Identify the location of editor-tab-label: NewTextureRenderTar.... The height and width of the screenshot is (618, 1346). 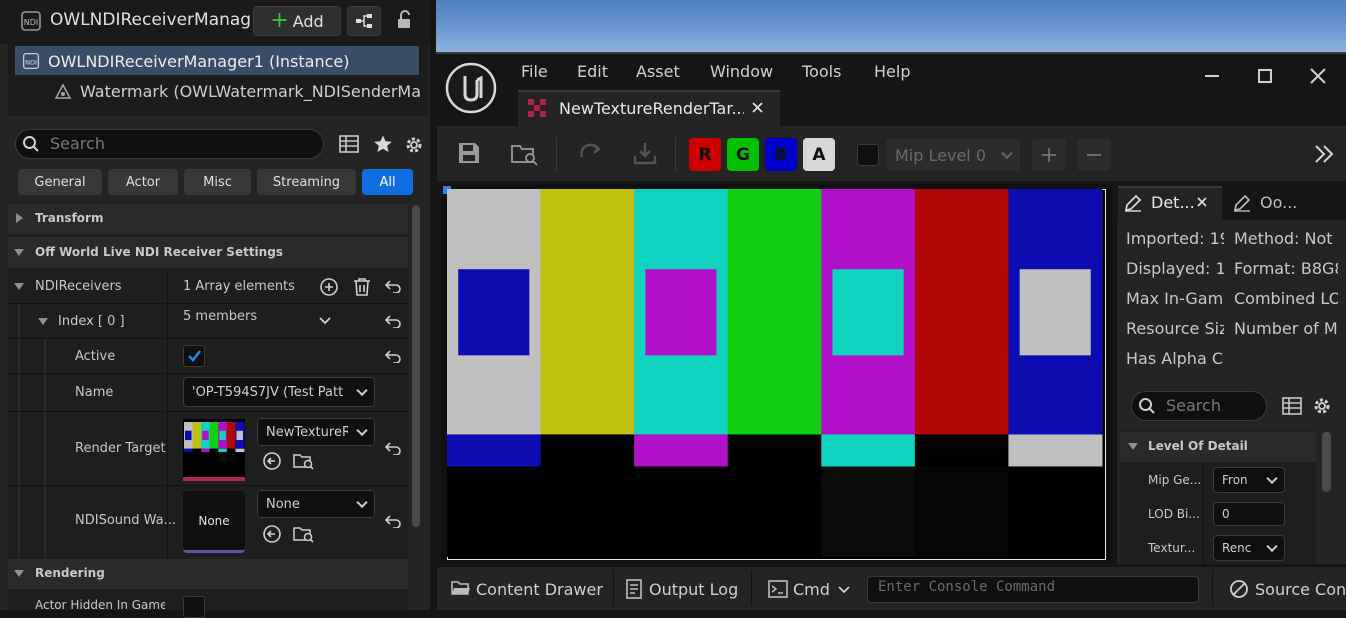
(651, 108).